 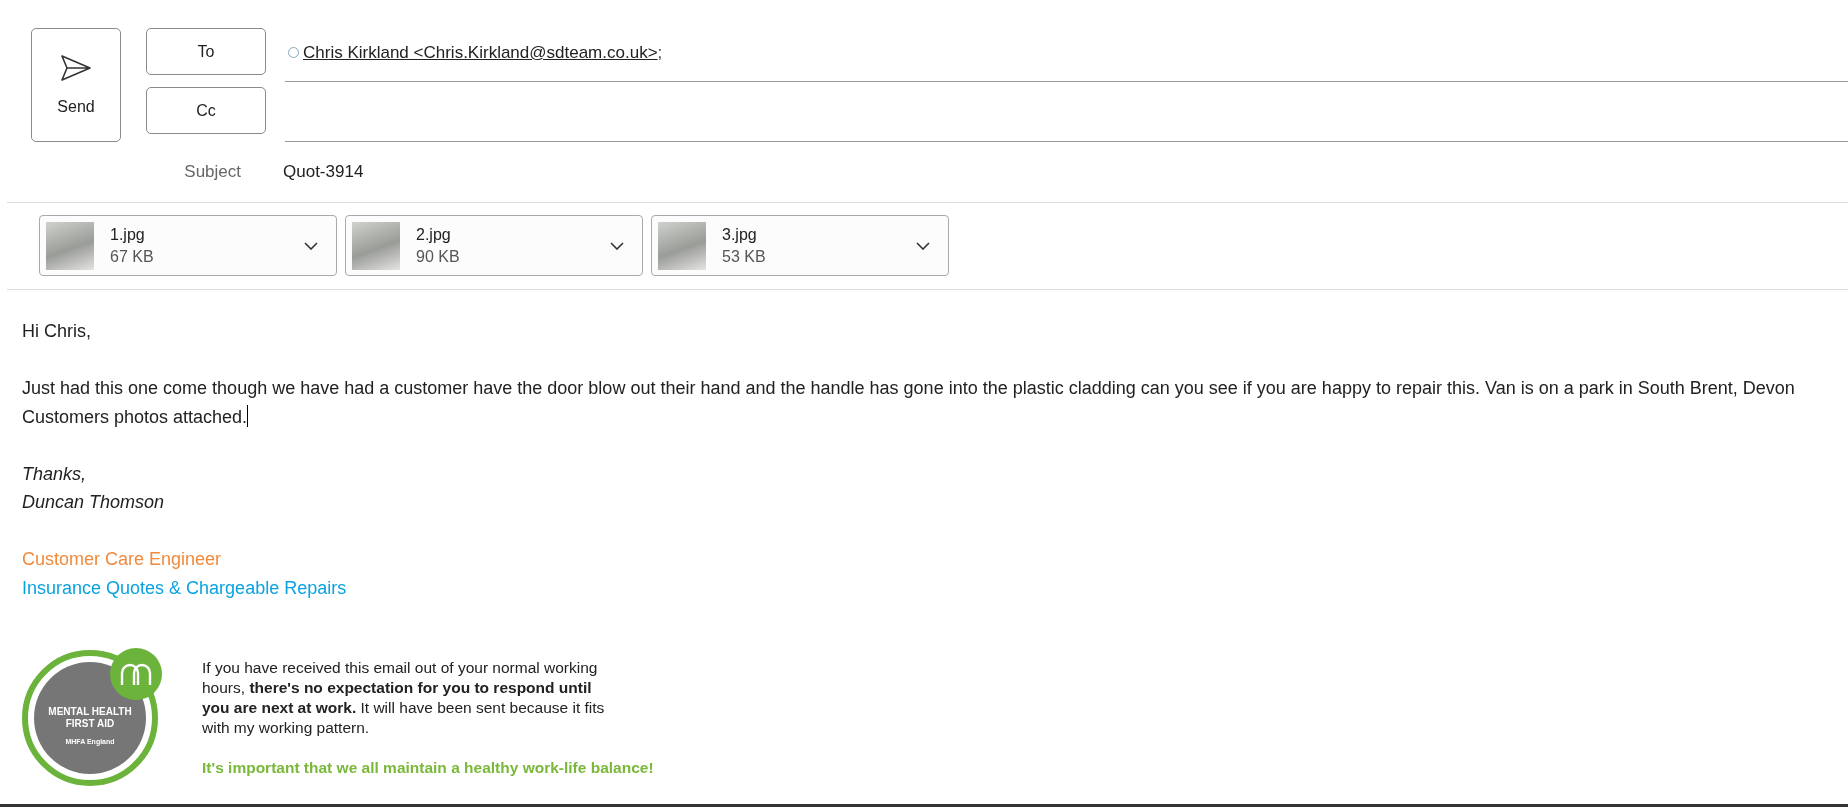 I want to click on motto-text: It's important that we all maintain a healthy work-life balance!, so click(x=428, y=768).